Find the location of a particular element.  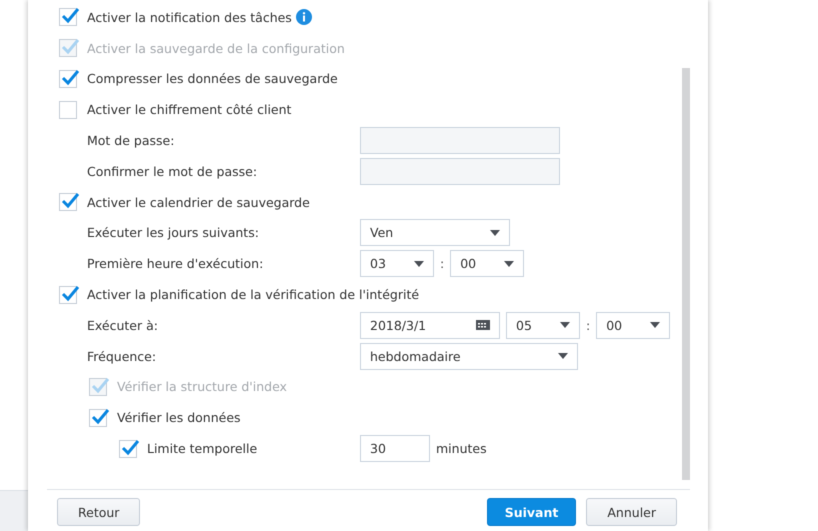

minutes-field: 30 is located at coordinates (395, 448).